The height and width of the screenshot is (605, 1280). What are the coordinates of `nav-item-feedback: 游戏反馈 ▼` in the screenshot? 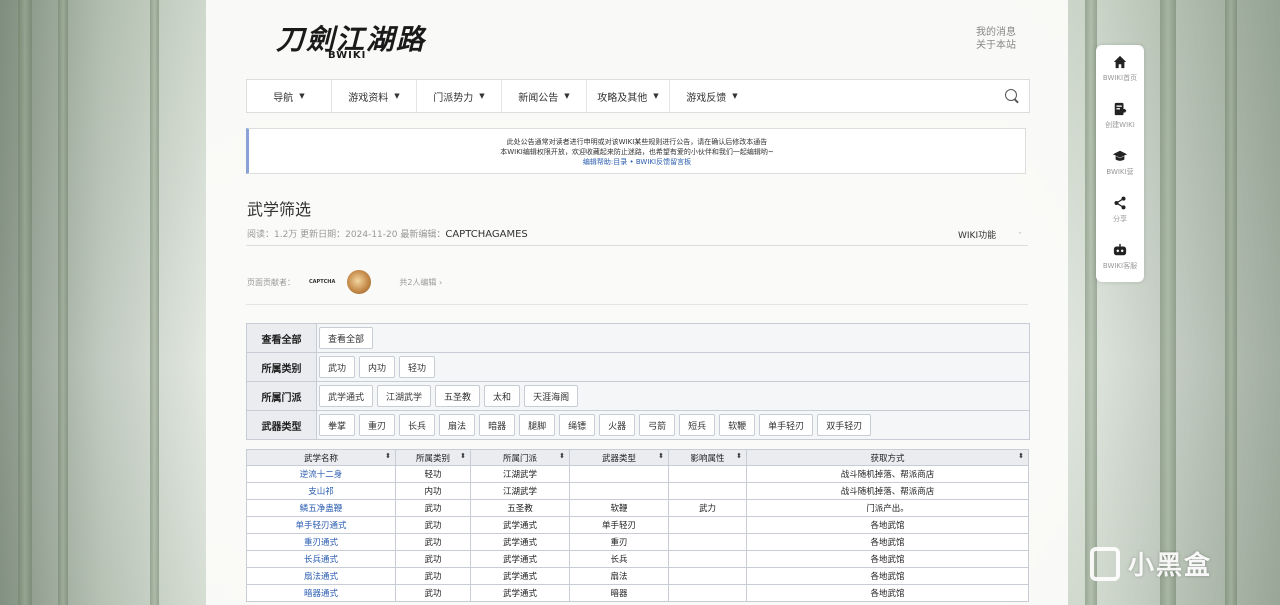 It's located at (712, 96).